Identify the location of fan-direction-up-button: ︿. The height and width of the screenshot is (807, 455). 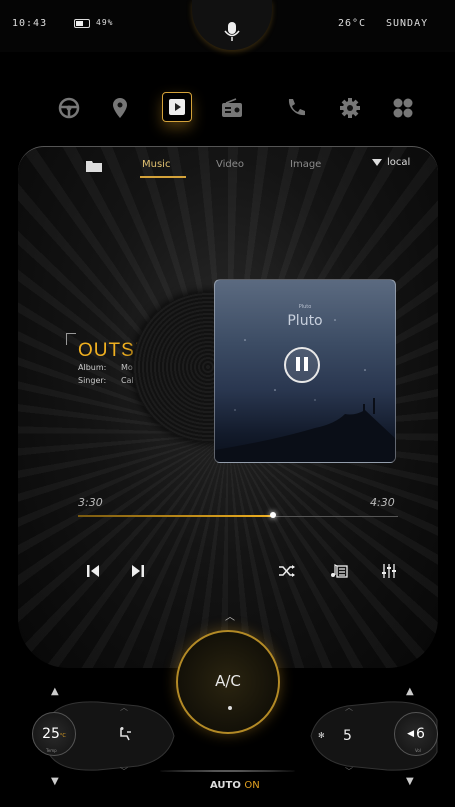
(124, 707).